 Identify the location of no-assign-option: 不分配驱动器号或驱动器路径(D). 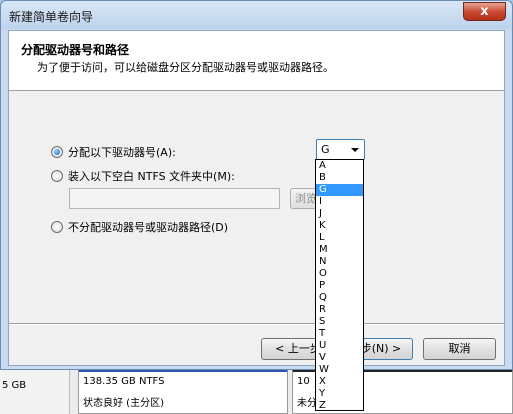
(139, 227).